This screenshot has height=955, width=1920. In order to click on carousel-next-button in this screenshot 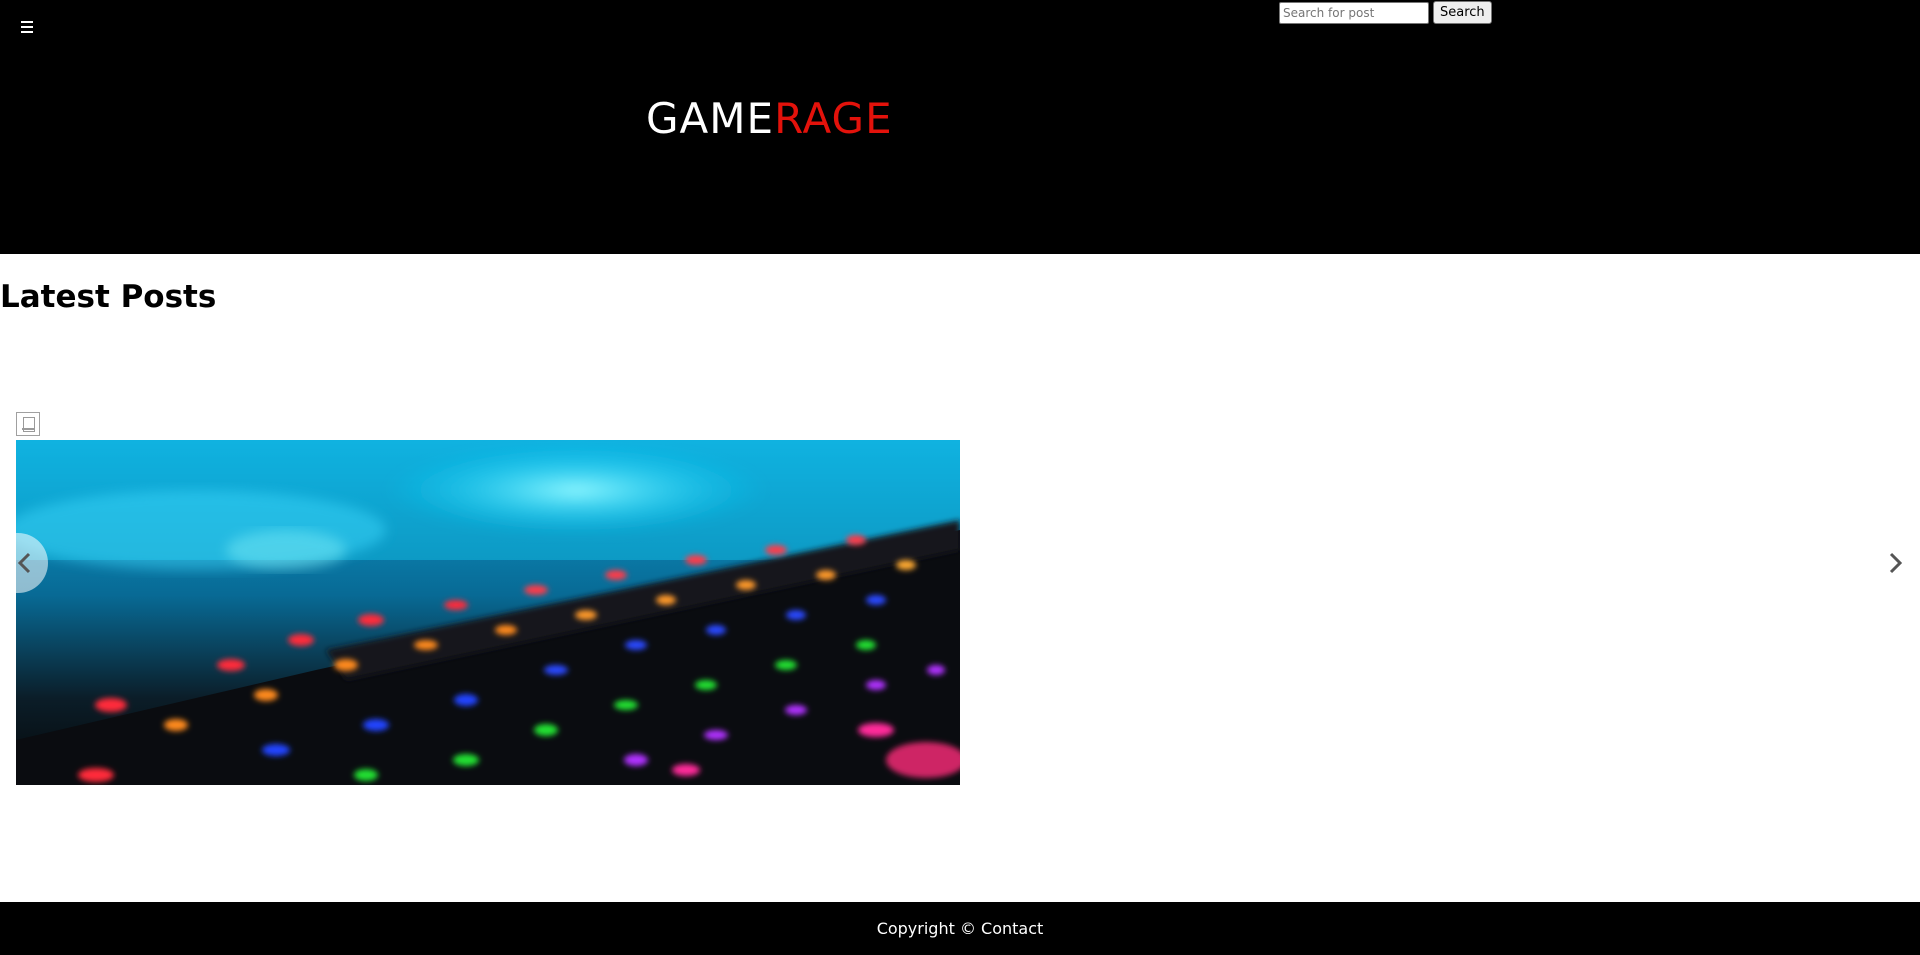, I will do `click(1896, 563)`.